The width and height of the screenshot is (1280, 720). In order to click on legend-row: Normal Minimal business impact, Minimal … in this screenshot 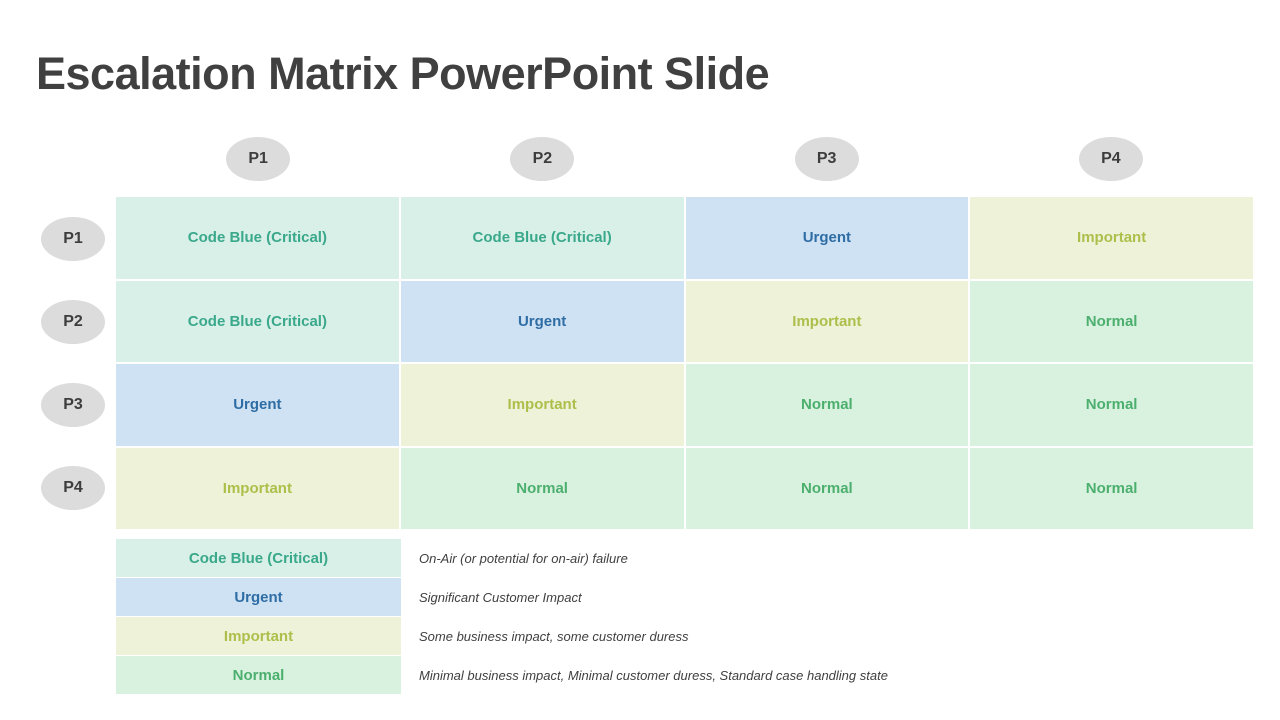, I will do `click(686, 675)`.